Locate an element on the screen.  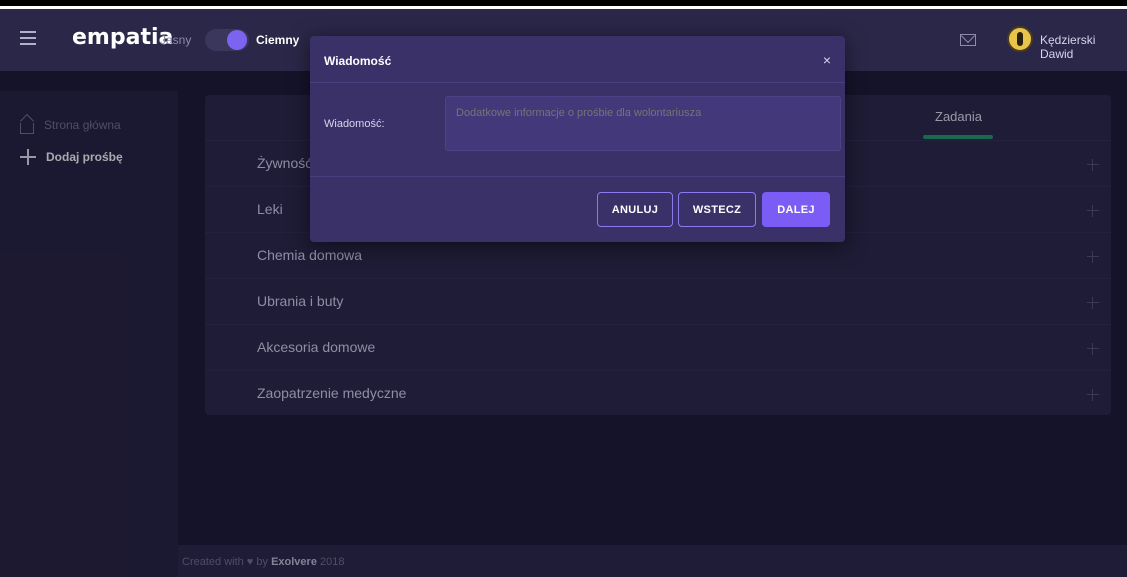
toggle-knob is located at coordinates (237, 40).